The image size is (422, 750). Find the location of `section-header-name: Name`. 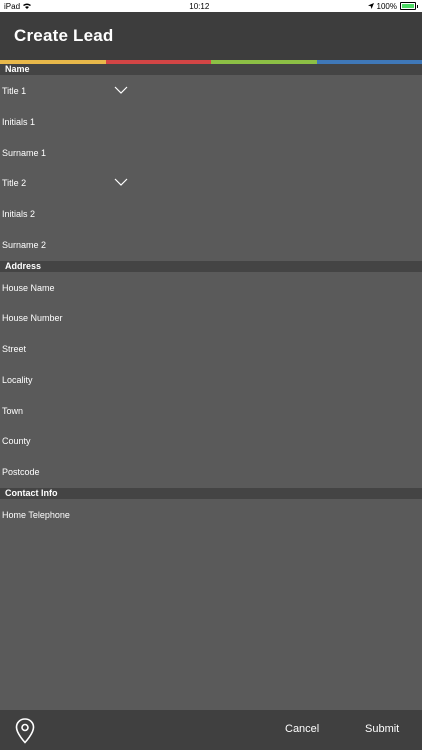

section-header-name: Name is located at coordinates (211, 69).